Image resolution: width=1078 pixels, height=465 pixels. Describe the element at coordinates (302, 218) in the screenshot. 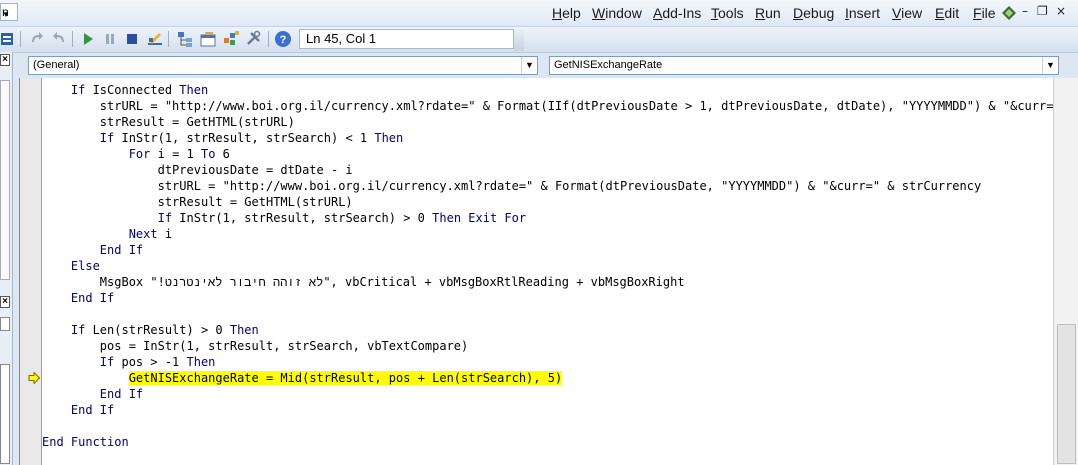

I see `code-text: InStr(1, strResult, strSearch) > 0` at that location.